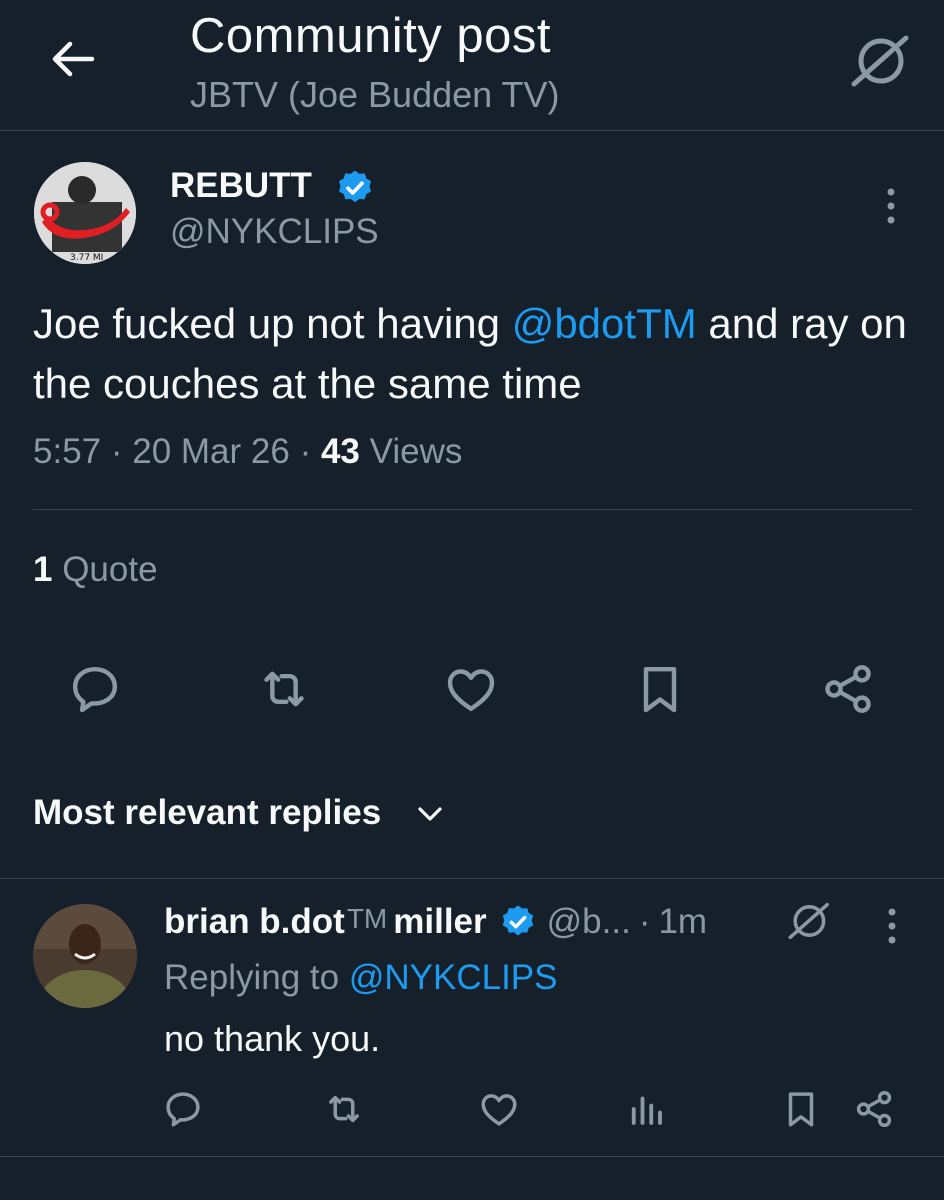 This screenshot has height=1200, width=944. I want to click on reply-header: brian b.dot TM miller @b... · 1m, so click(435, 922).